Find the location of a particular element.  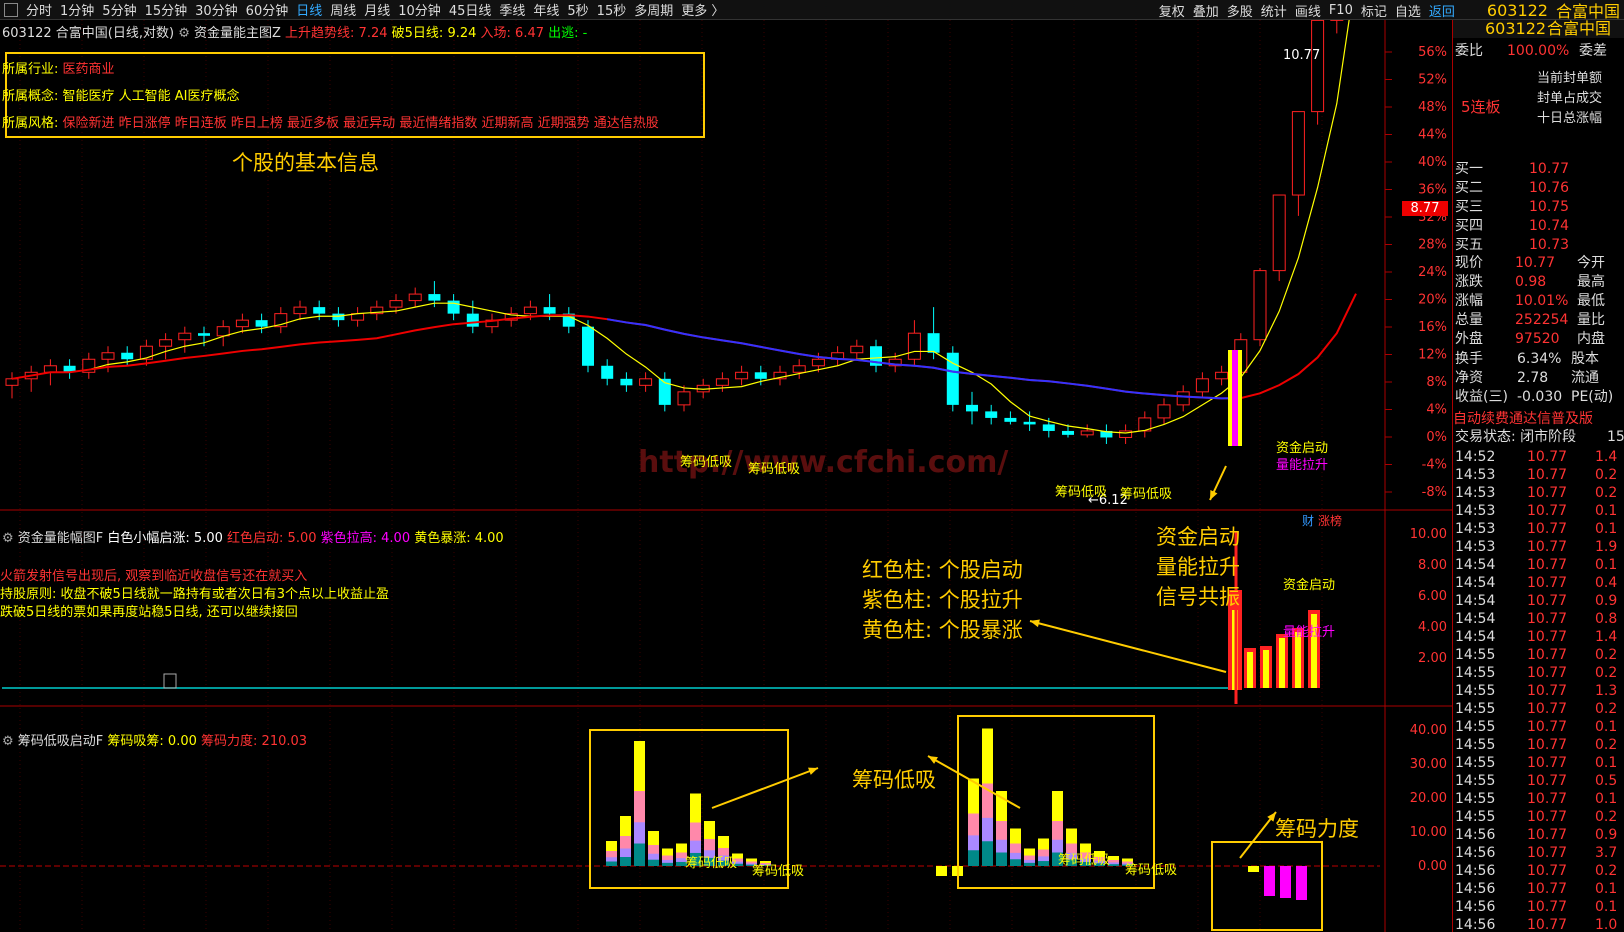

tick-row: 14:54 10.77 0.4 is located at coordinates (1538, 583).